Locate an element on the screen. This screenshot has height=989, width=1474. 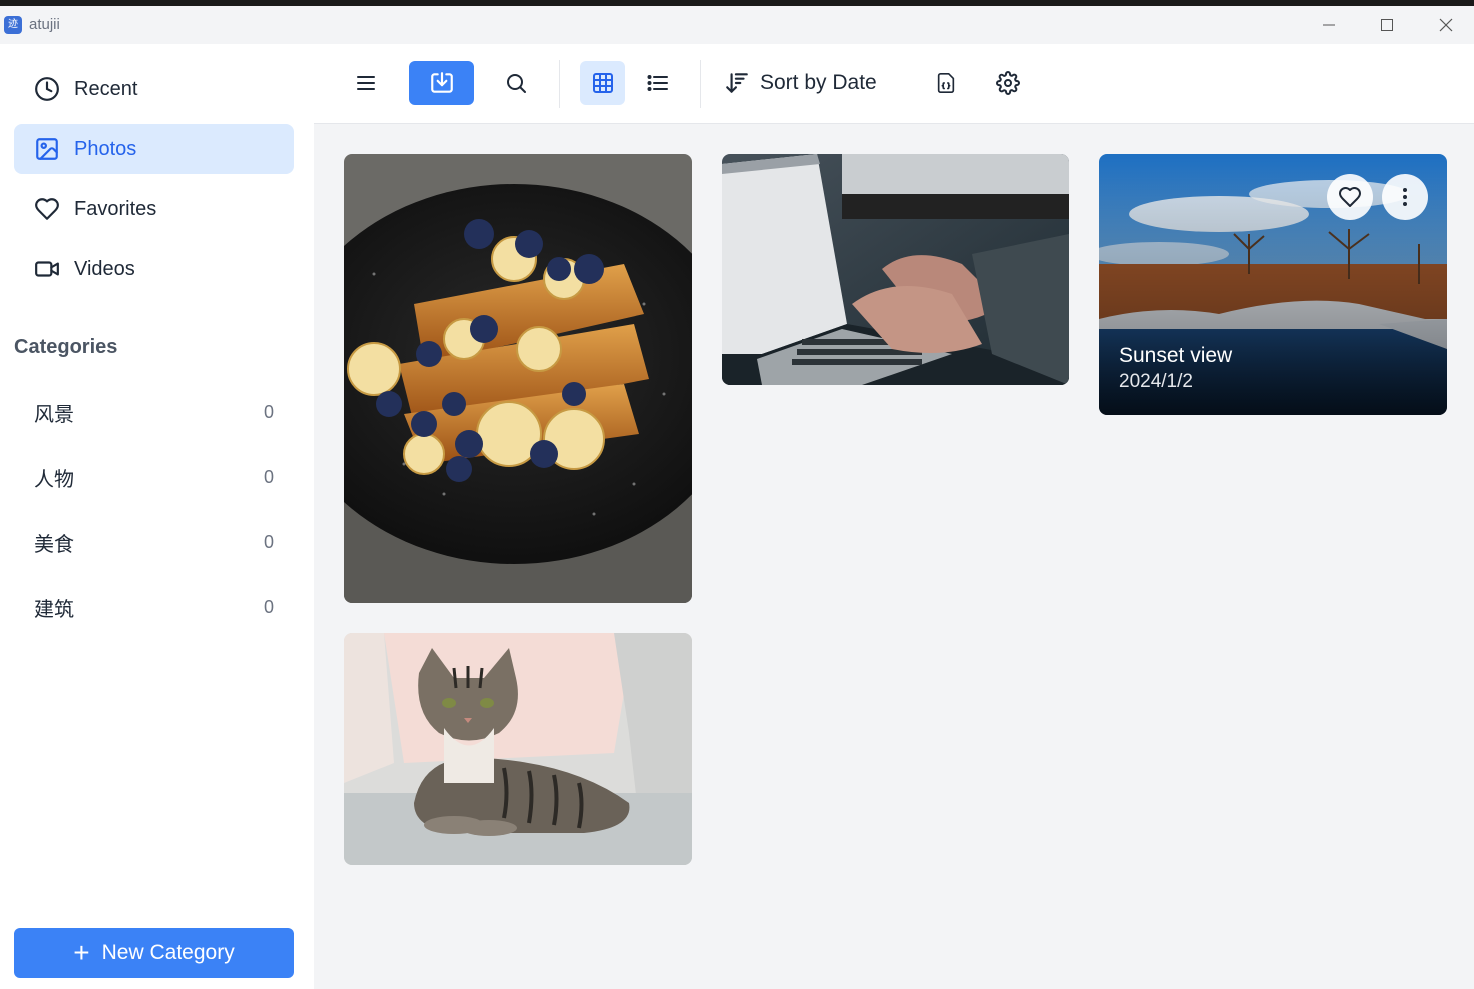
category-name: 建筑 is located at coordinates (54, 608).